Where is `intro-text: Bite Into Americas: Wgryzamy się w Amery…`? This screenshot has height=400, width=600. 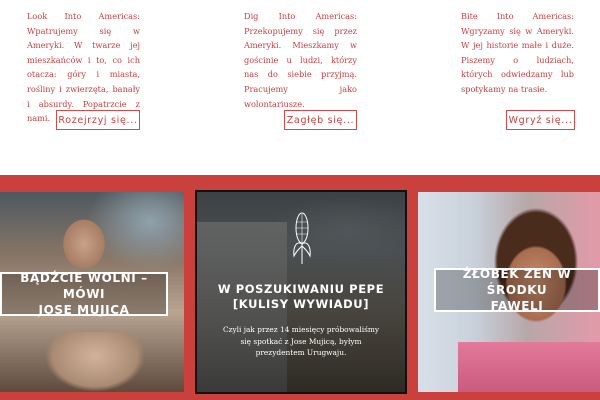
intro-text: Bite Into Americas: Wgryzamy się w Amery… is located at coordinates (517, 52).